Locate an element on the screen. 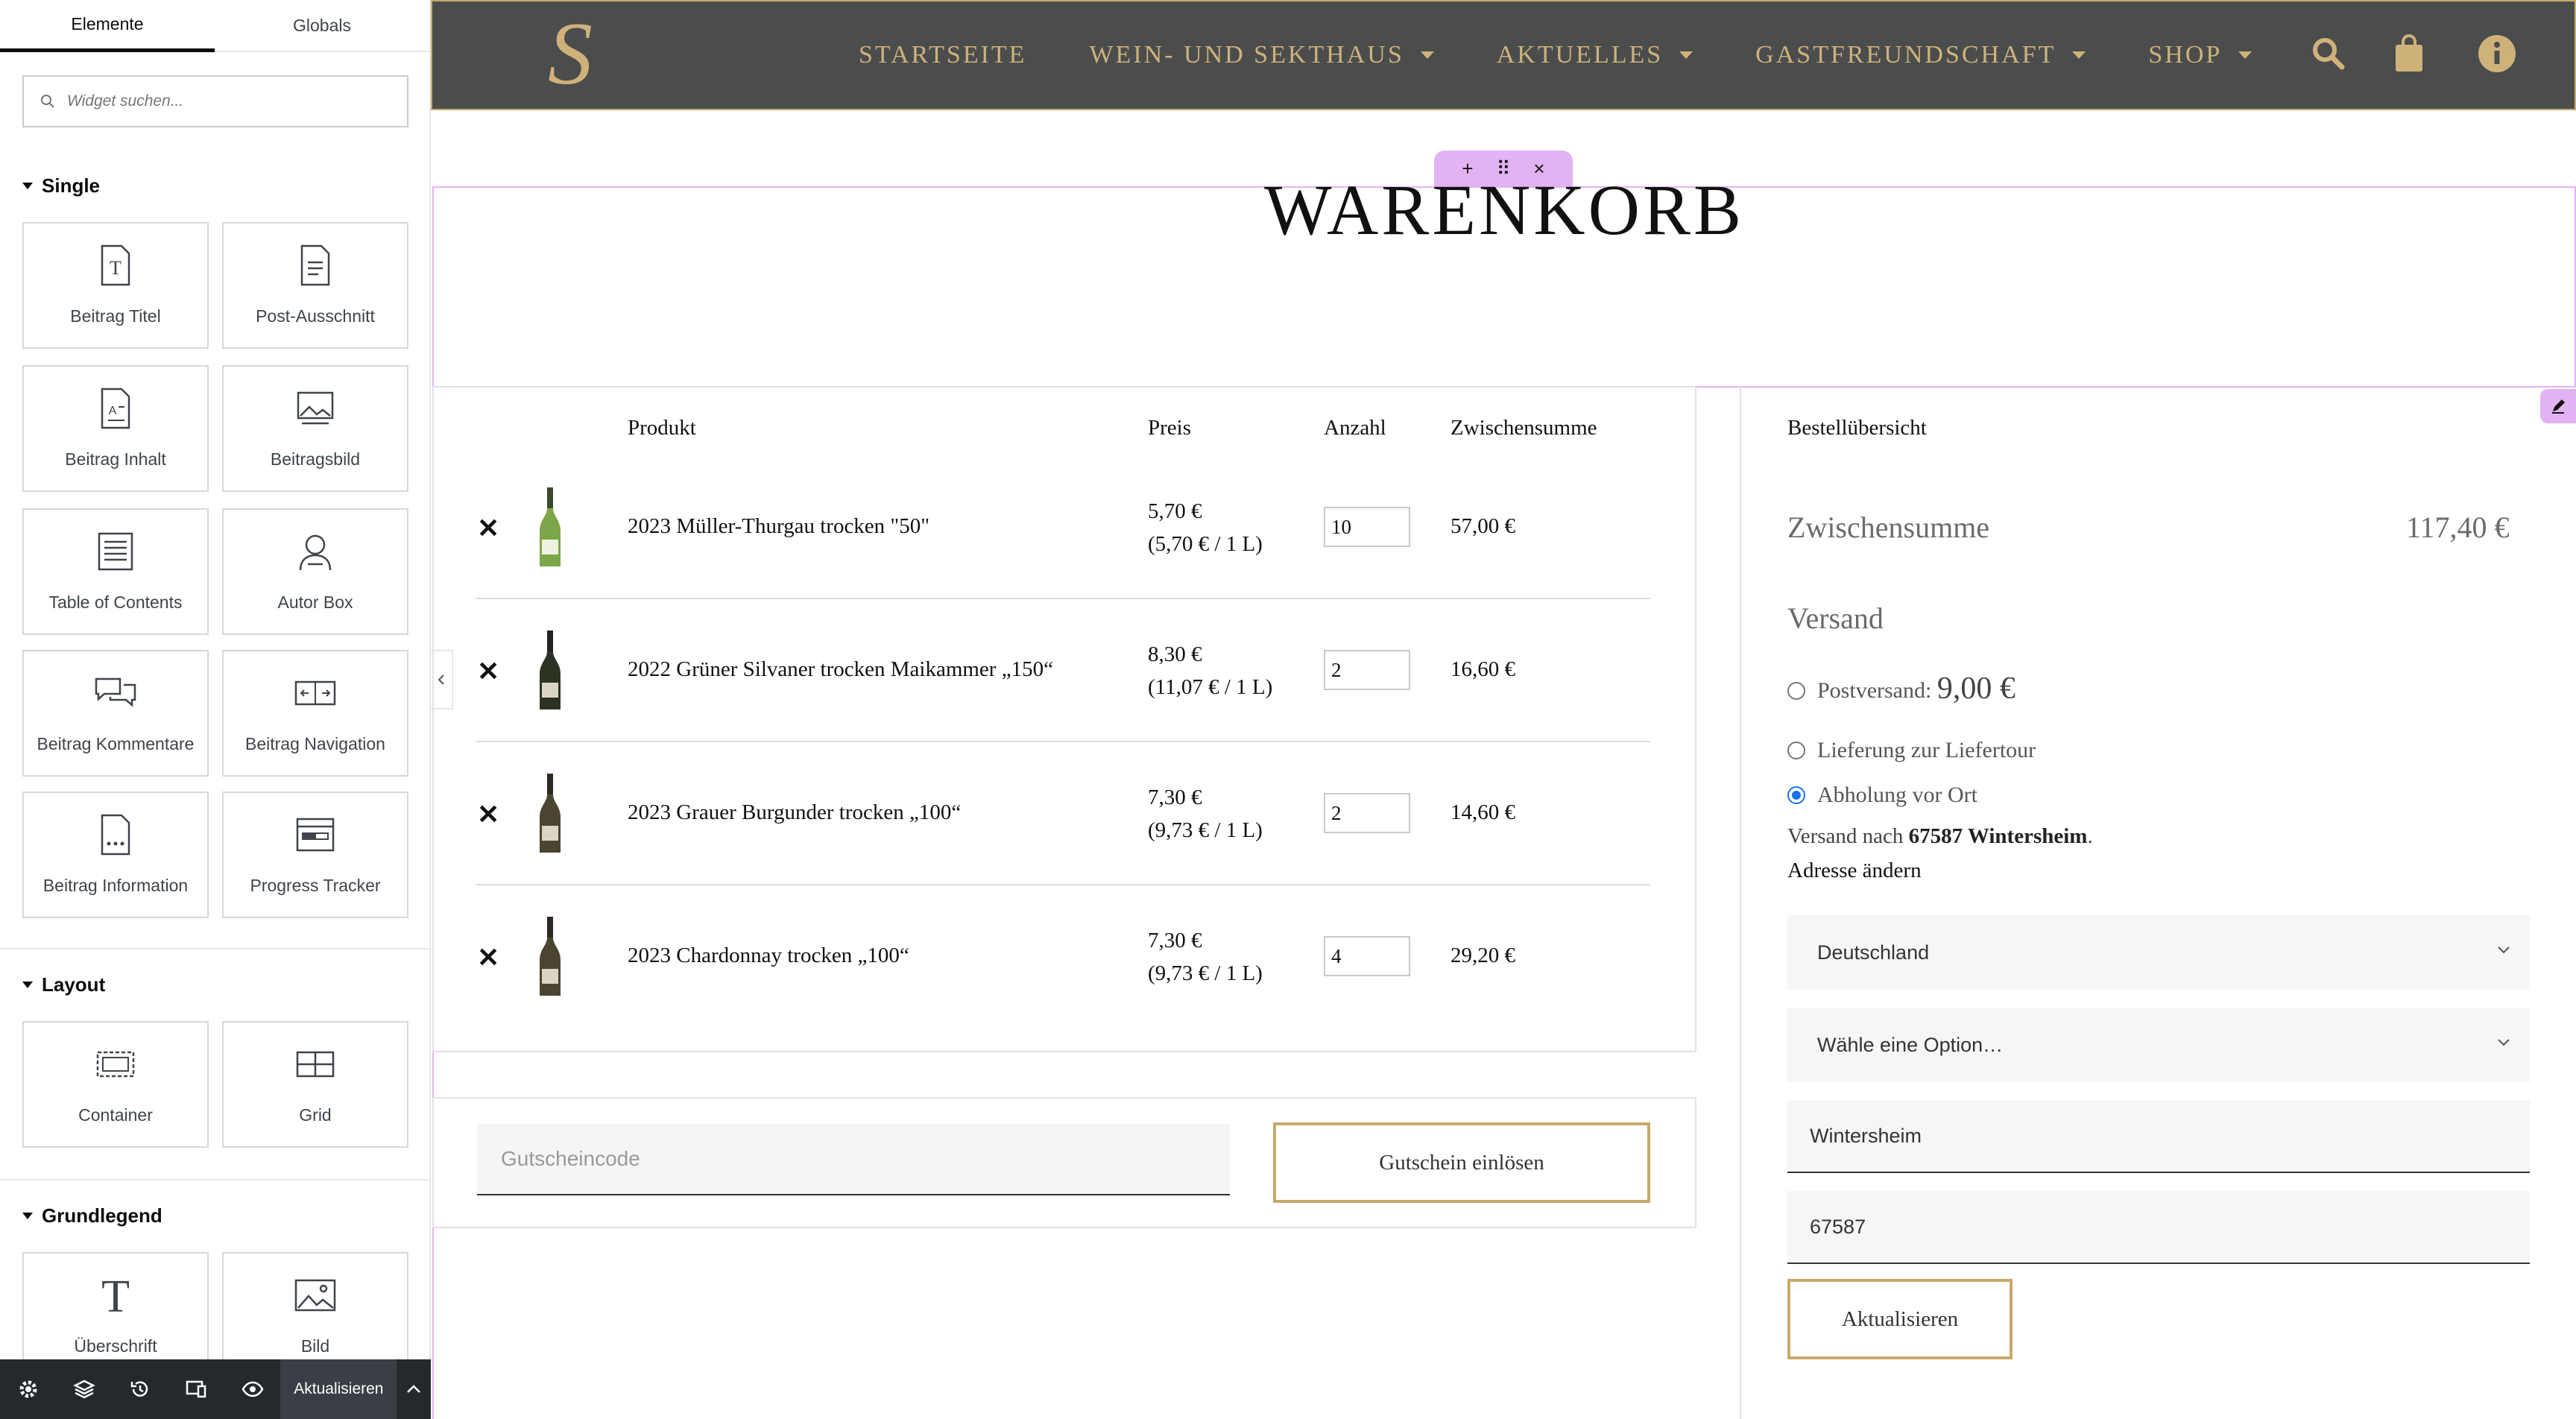 The height and width of the screenshot is (1419, 2576). panel-tabs: Elemente Globals is located at coordinates (214, 26).